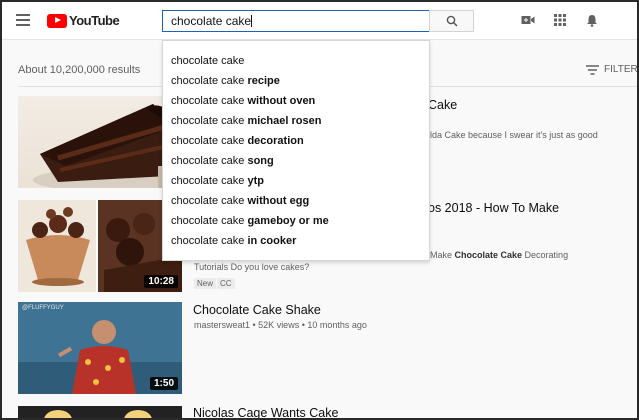  I want to click on video-duration-2: 10:28, so click(161, 281).